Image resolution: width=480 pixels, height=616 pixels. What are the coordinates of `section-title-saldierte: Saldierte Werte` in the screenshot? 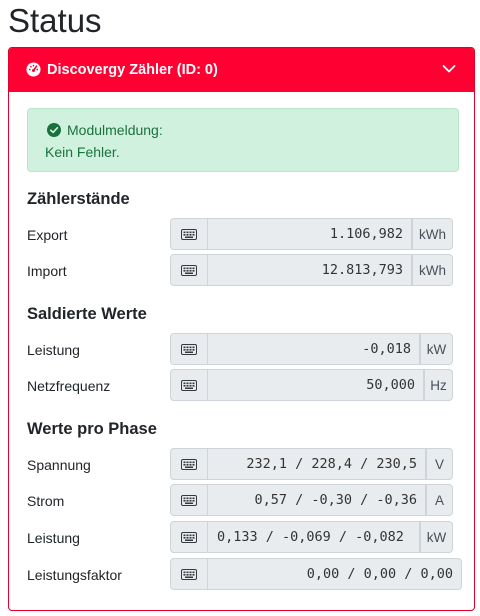 It's located at (87, 314).